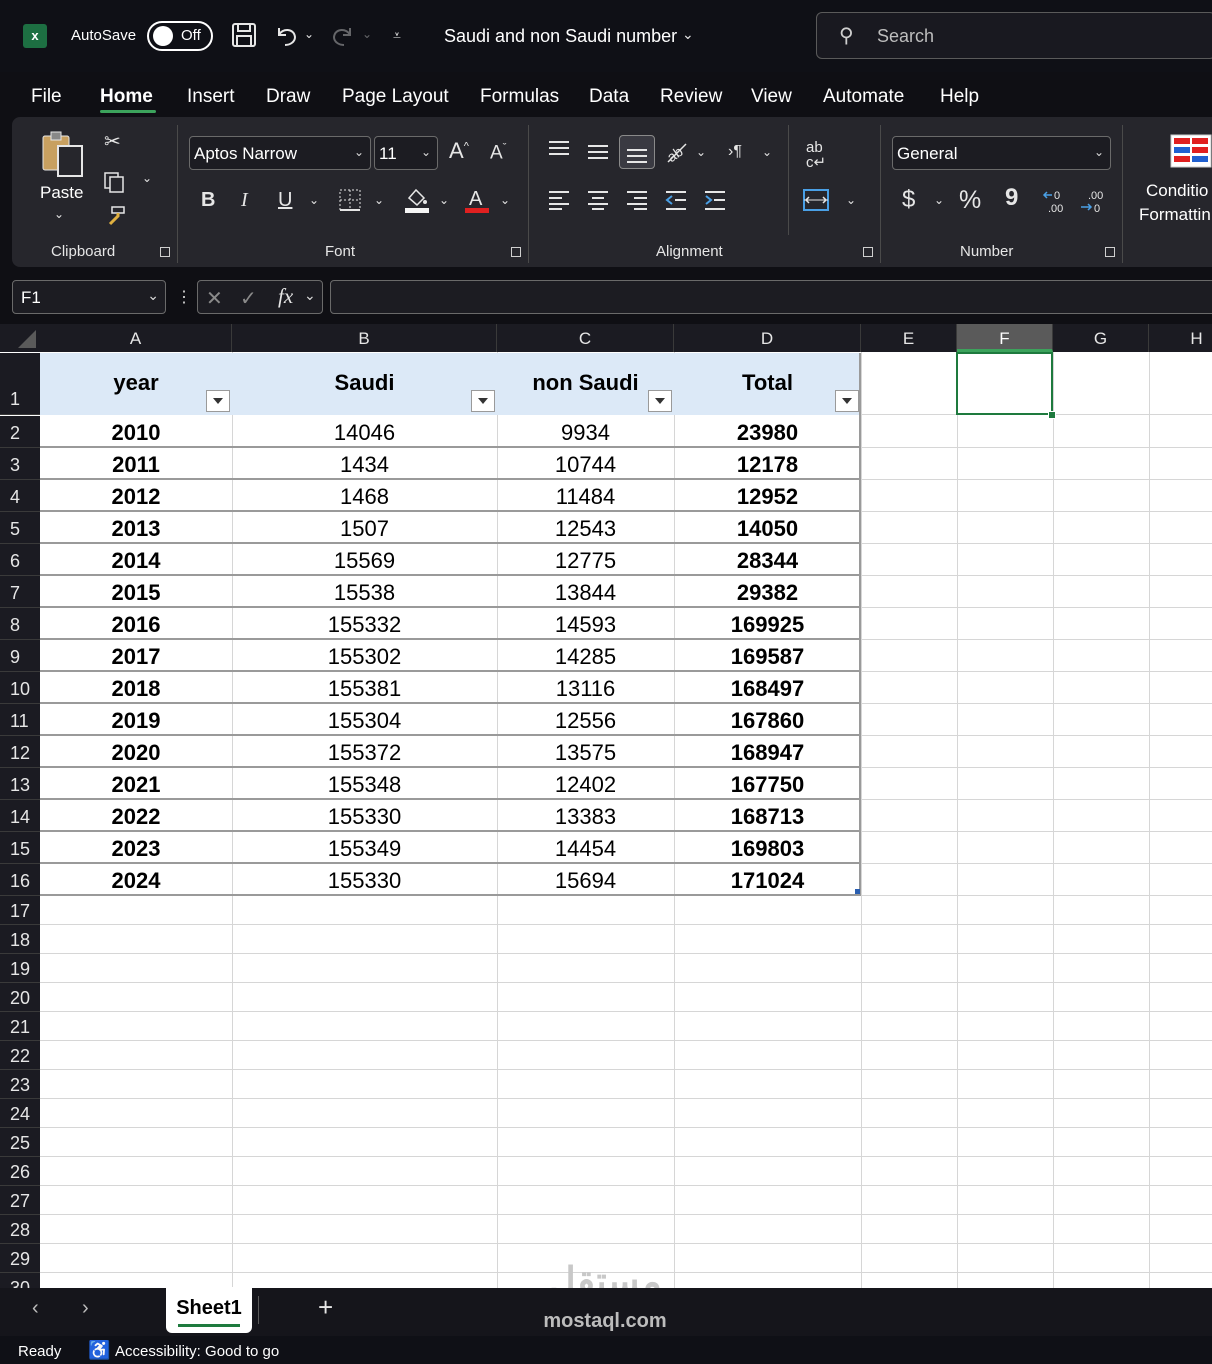 This screenshot has height=1364, width=1212. What do you see at coordinates (46, 97) in the screenshot?
I see `tab-file: File` at bounding box center [46, 97].